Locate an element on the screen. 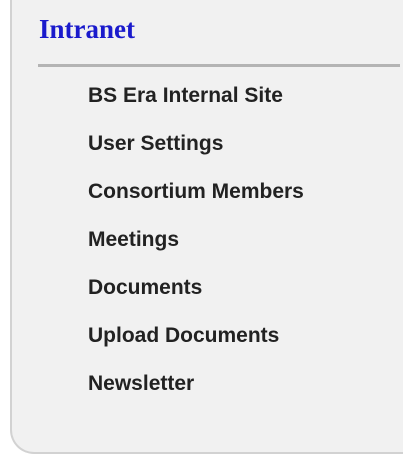 Image resolution: width=403 pixels, height=454 pixels. menu-link-newsletter: Newsletter is located at coordinates (196, 392).